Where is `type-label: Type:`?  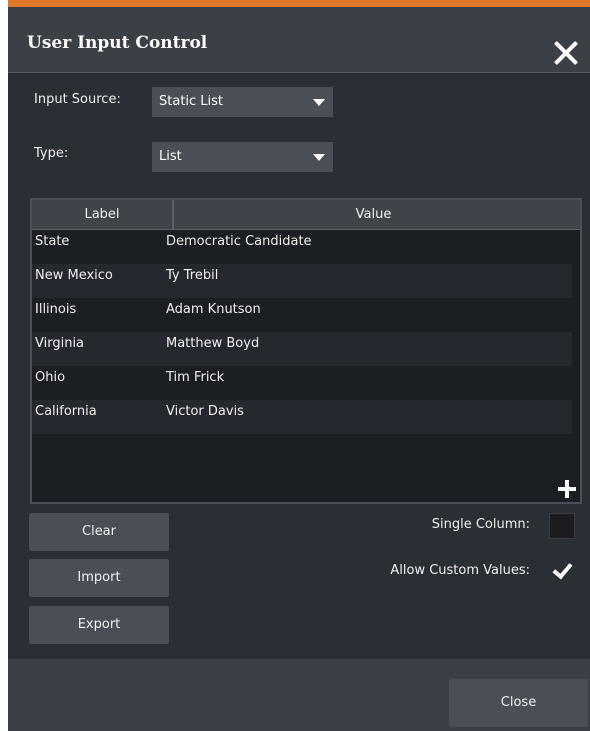 type-label: Type: is located at coordinates (51, 153).